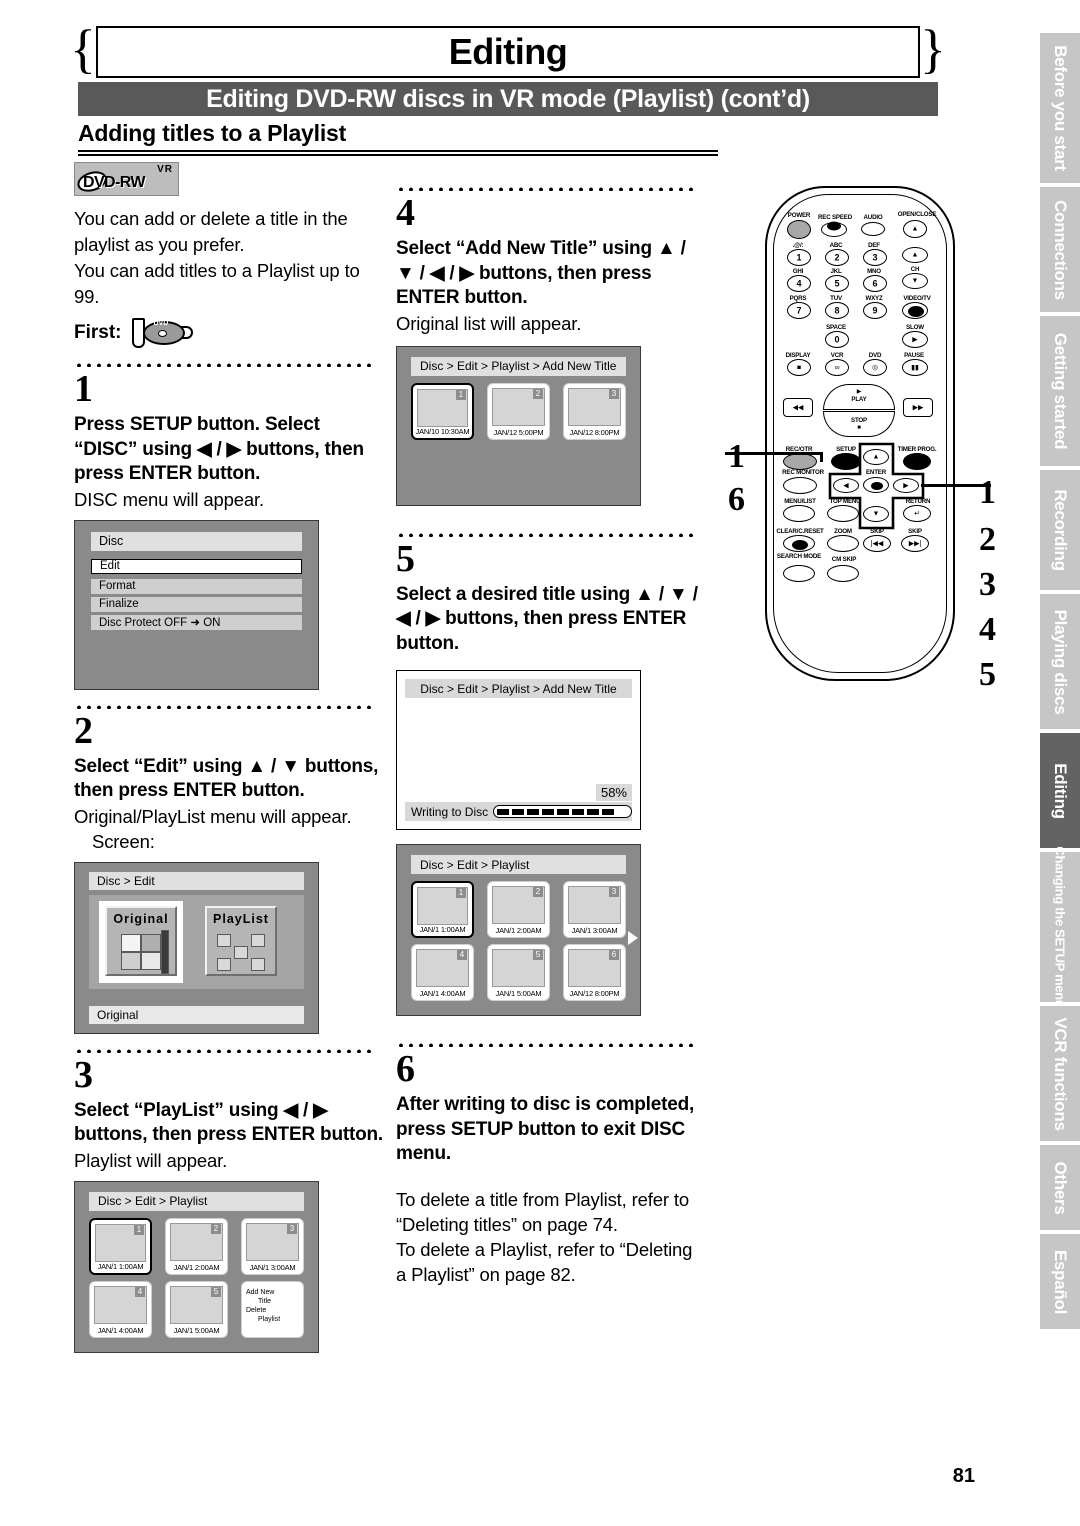  Describe the element at coordinates (846, 461) in the screenshot. I see `setup-button` at that location.